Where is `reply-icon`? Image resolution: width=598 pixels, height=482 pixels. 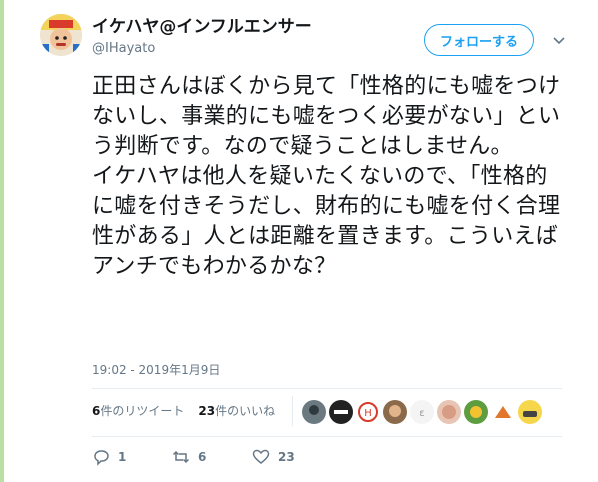
reply-icon is located at coordinates (101, 458).